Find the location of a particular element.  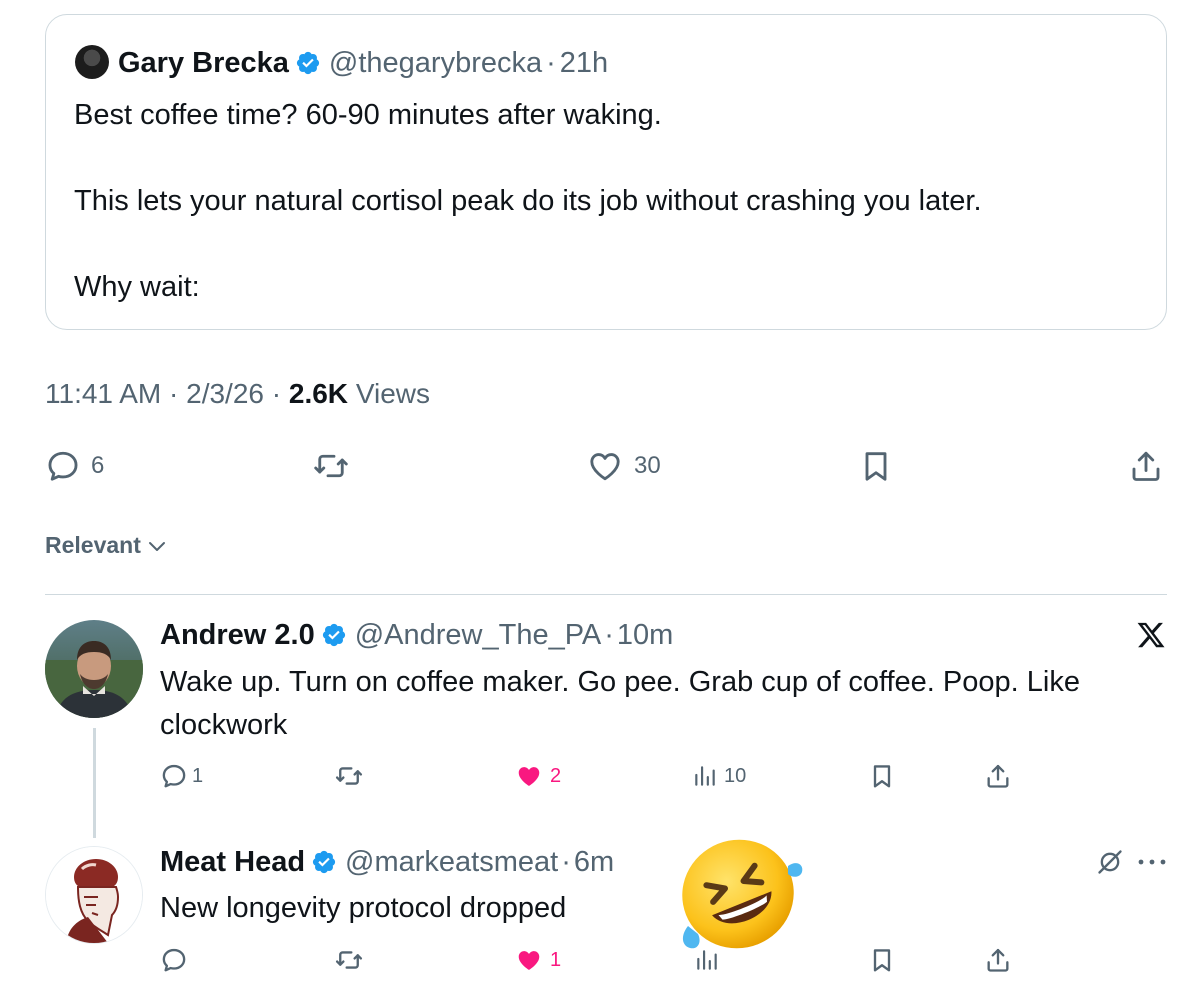

reply-header: Andrew 2.0 @Andrew_The_PA · 10m is located at coordinates (416, 635).